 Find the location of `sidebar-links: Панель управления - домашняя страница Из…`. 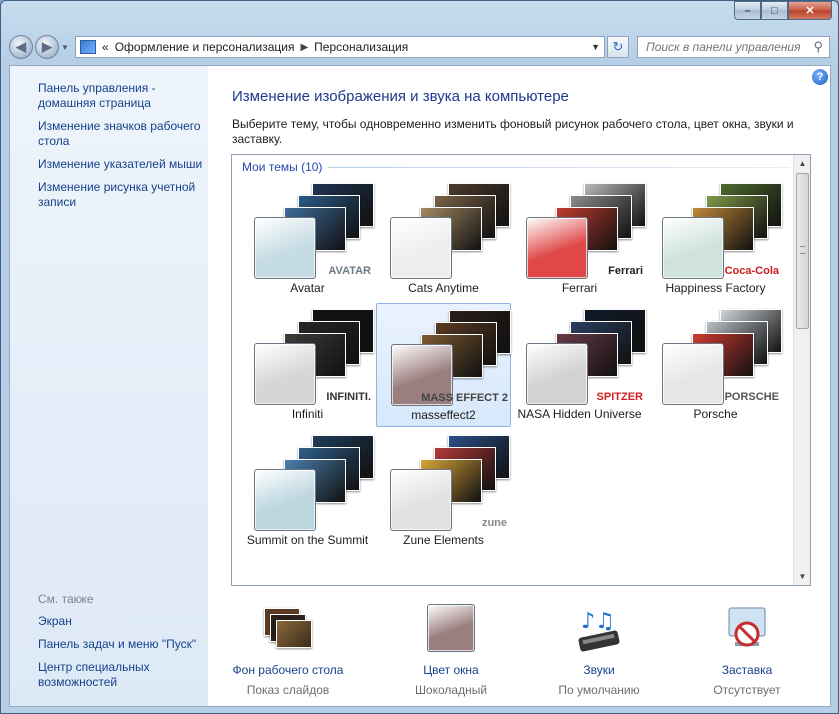

sidebar-links: Панель управления - домашняя страница Из… is located at coordinates (122, 149).